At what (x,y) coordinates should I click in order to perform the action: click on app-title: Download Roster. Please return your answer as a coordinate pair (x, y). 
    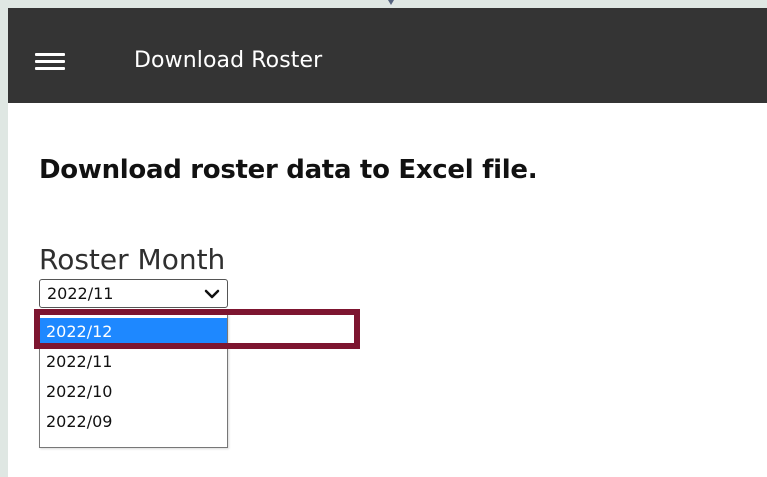
    Looking at the image, I should click on (228, 60).